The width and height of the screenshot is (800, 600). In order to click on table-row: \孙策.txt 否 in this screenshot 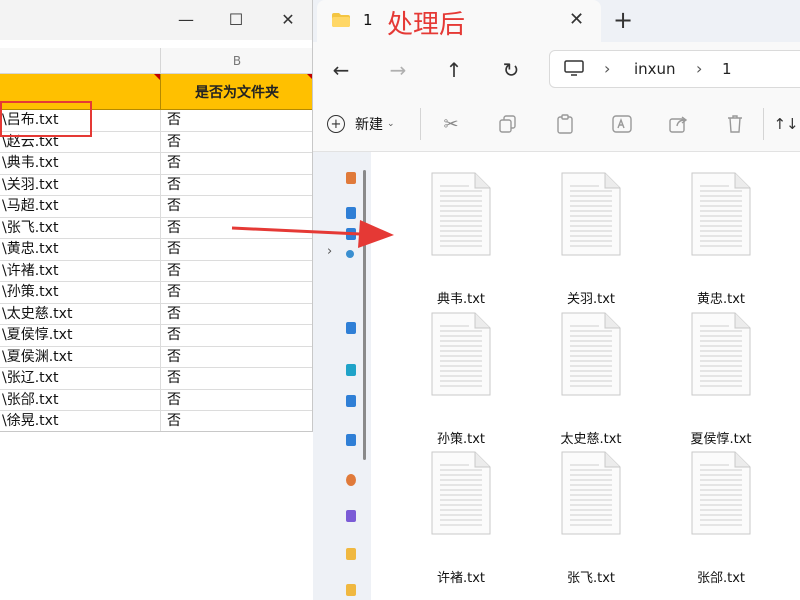, I will do `click(156, 293)`.